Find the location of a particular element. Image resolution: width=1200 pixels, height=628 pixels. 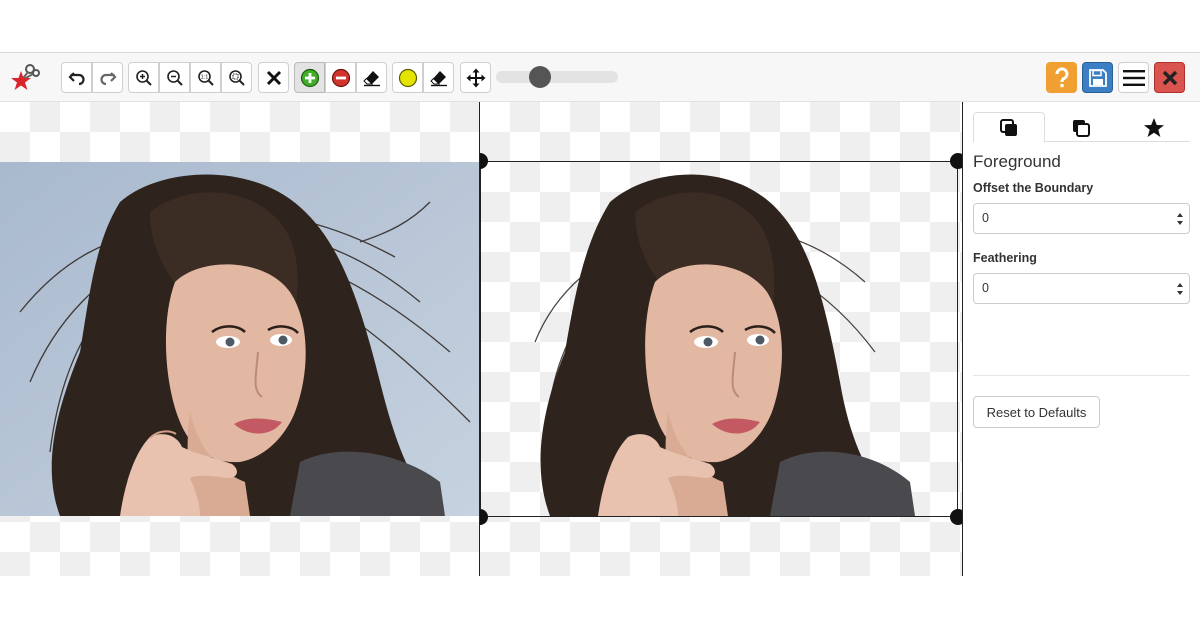

save-button is located at coordinates (1097, 77).